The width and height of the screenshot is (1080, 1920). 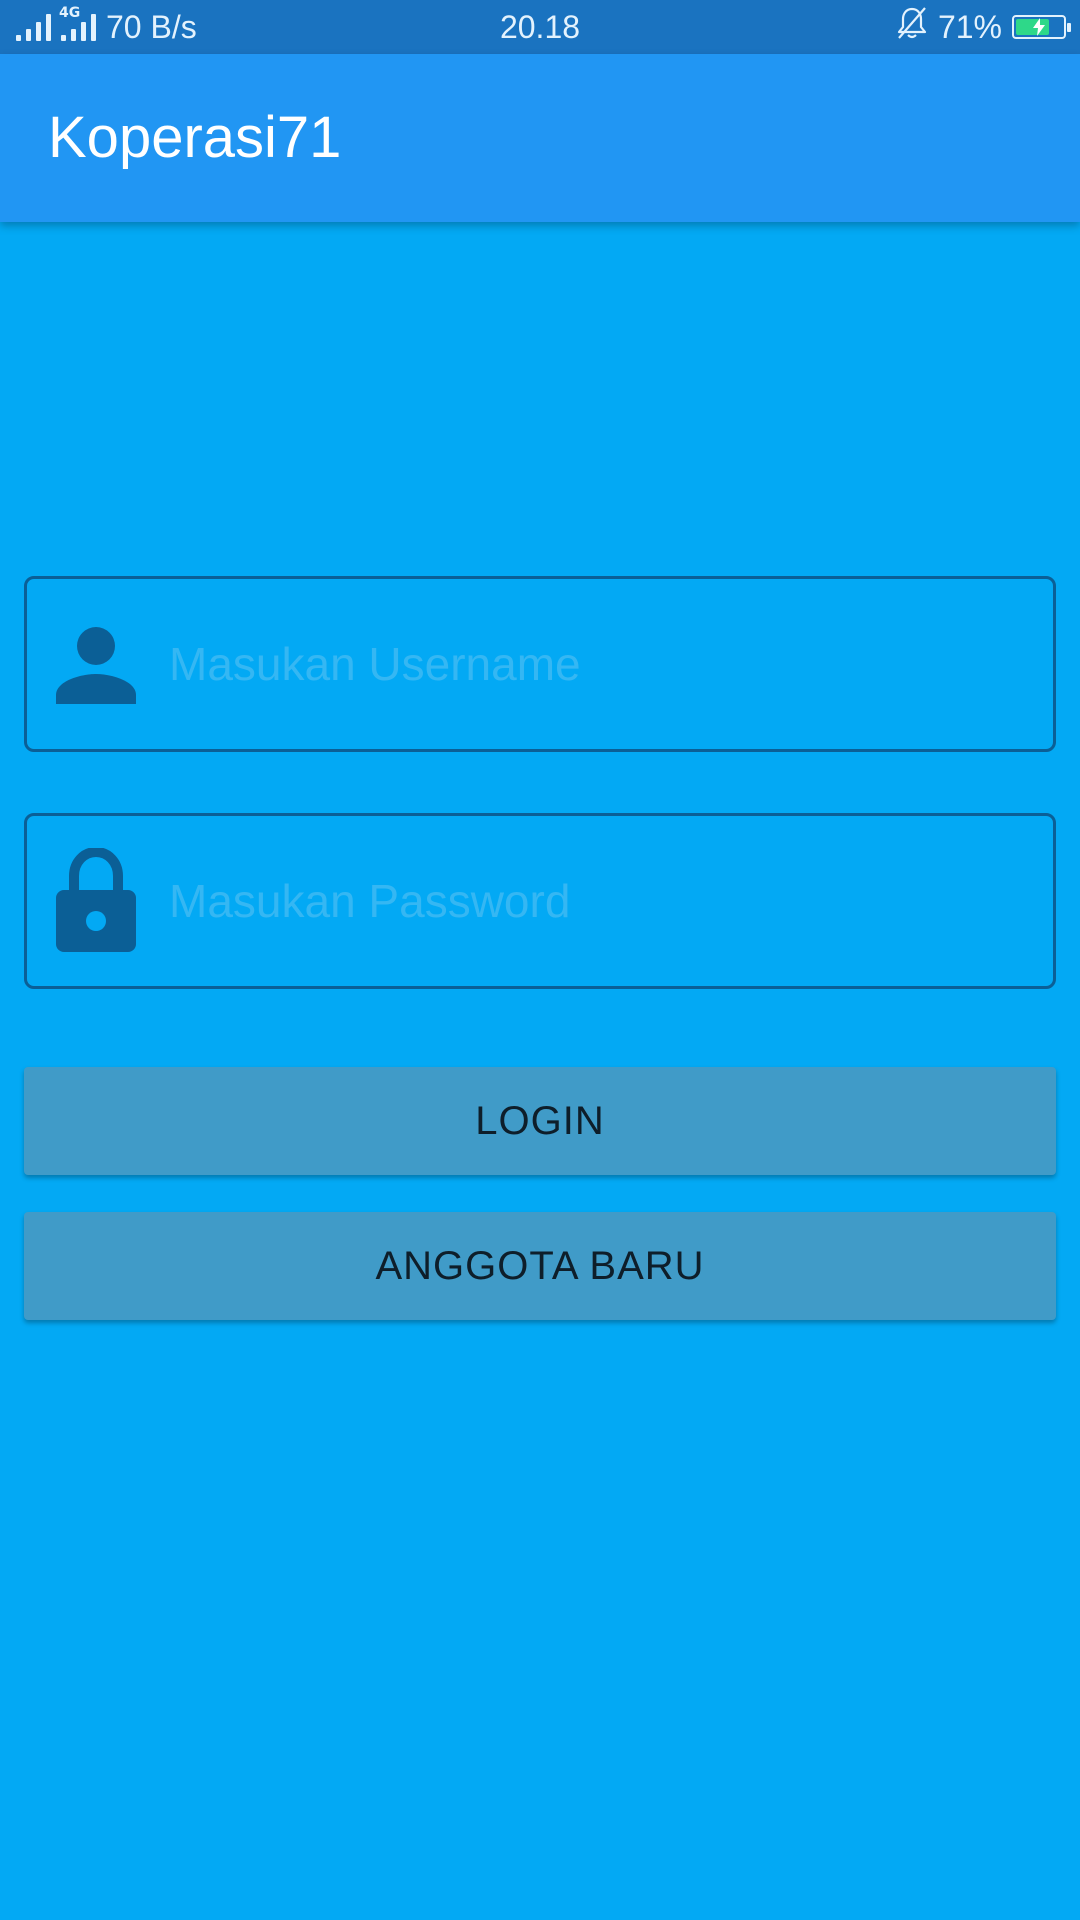 I want to click on battery-percent: 71%, so click(x=969, y=26).